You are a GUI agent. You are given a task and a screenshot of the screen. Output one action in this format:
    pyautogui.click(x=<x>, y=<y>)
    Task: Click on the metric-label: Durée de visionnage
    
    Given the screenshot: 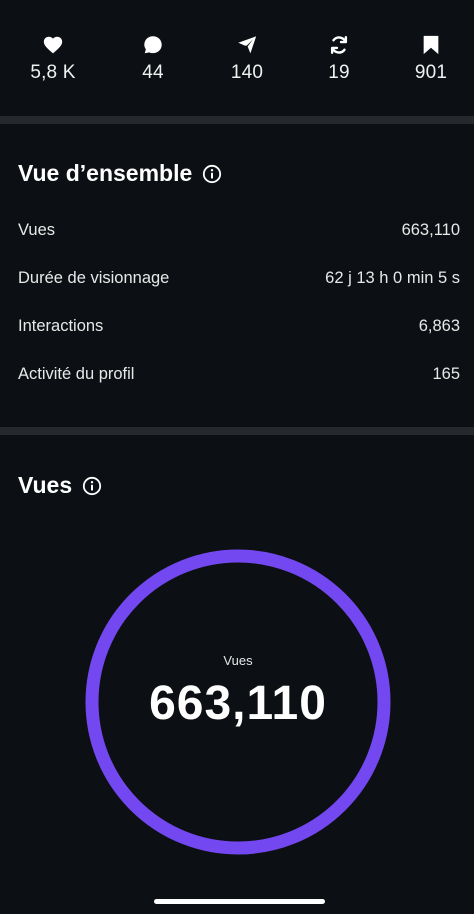 What is the action you would take?
    pyautogui.click(x=94, y=278)
    